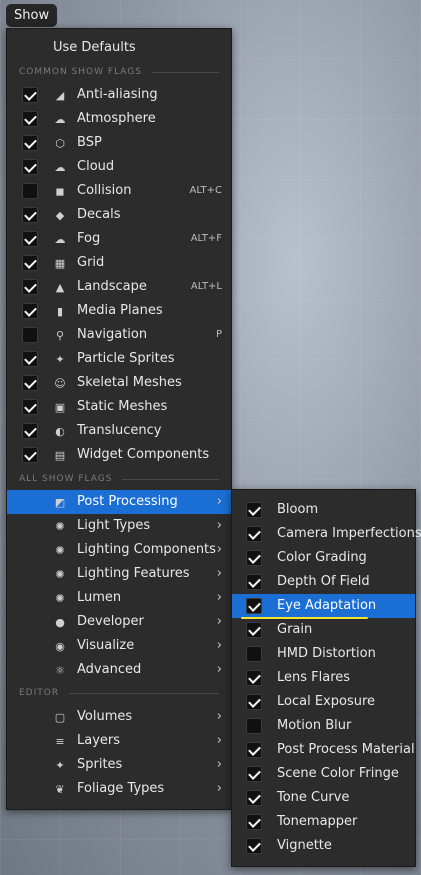 The width and height of the screenshot is (421, 875). Describe the element at coordinates (99, 740) in the screenshot. I see `menu-item-label: Layers` at that location.